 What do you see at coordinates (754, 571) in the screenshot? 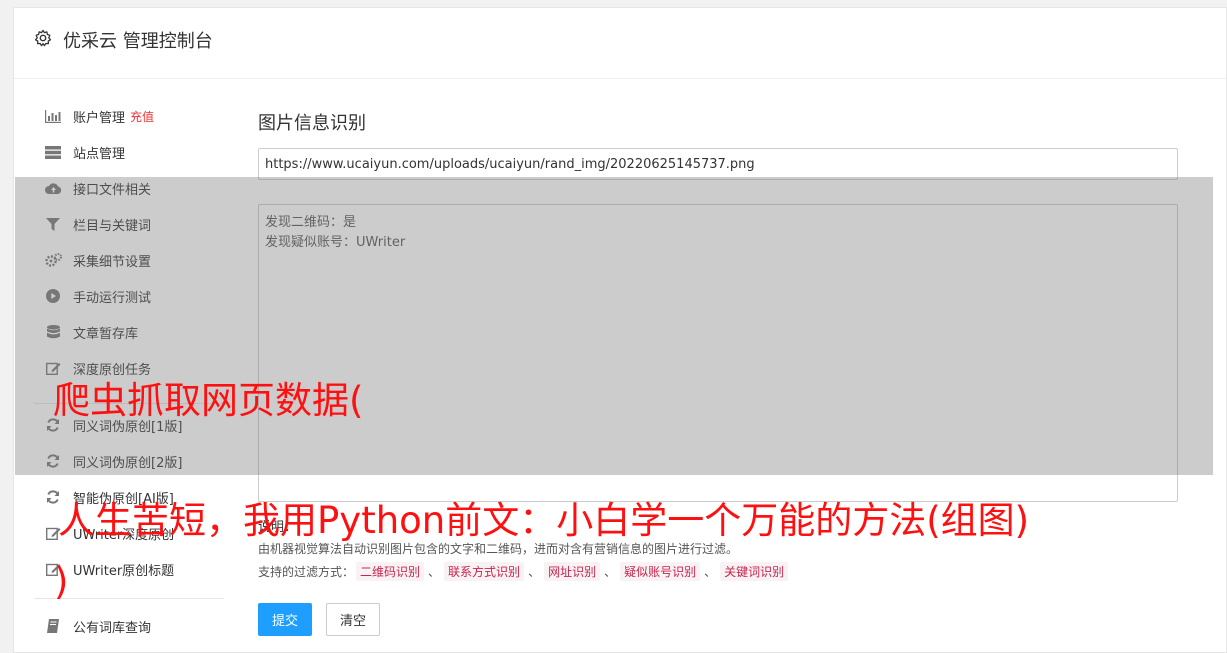
I see `filter-tag: 关键词识别` at bounding box center [754, 571].